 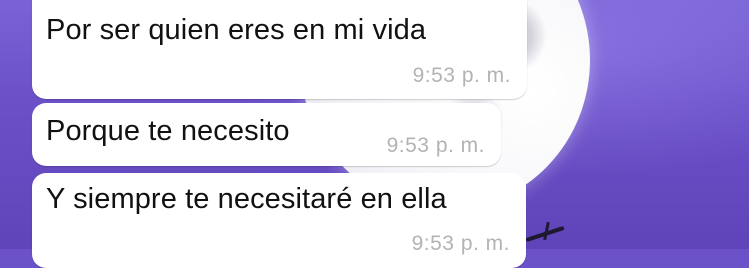 I want to click on message-text: Porque te necesito, so click(x=168, y=131).